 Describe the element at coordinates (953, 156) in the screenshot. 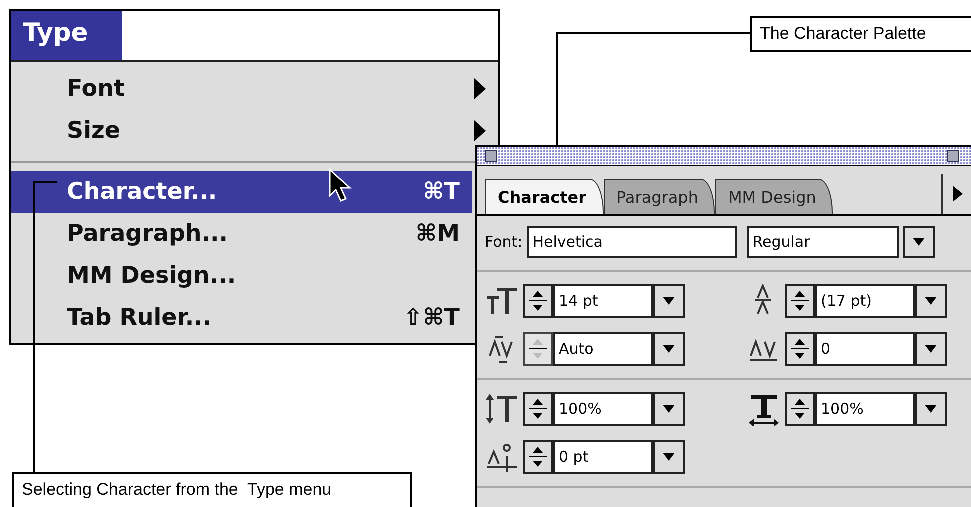

I see `zoom-box-icon` at that location.